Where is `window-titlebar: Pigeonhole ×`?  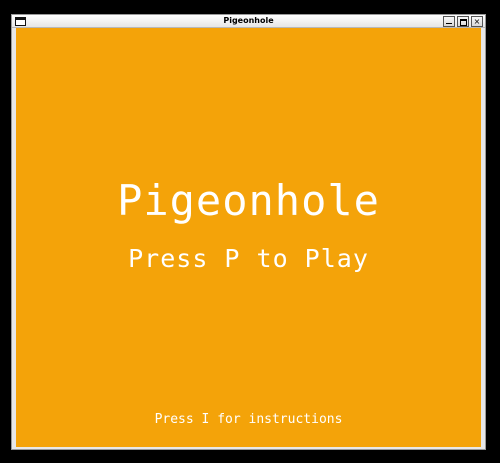 window-titlebar: Pigeonhole × is located at coordinates (248, 21).